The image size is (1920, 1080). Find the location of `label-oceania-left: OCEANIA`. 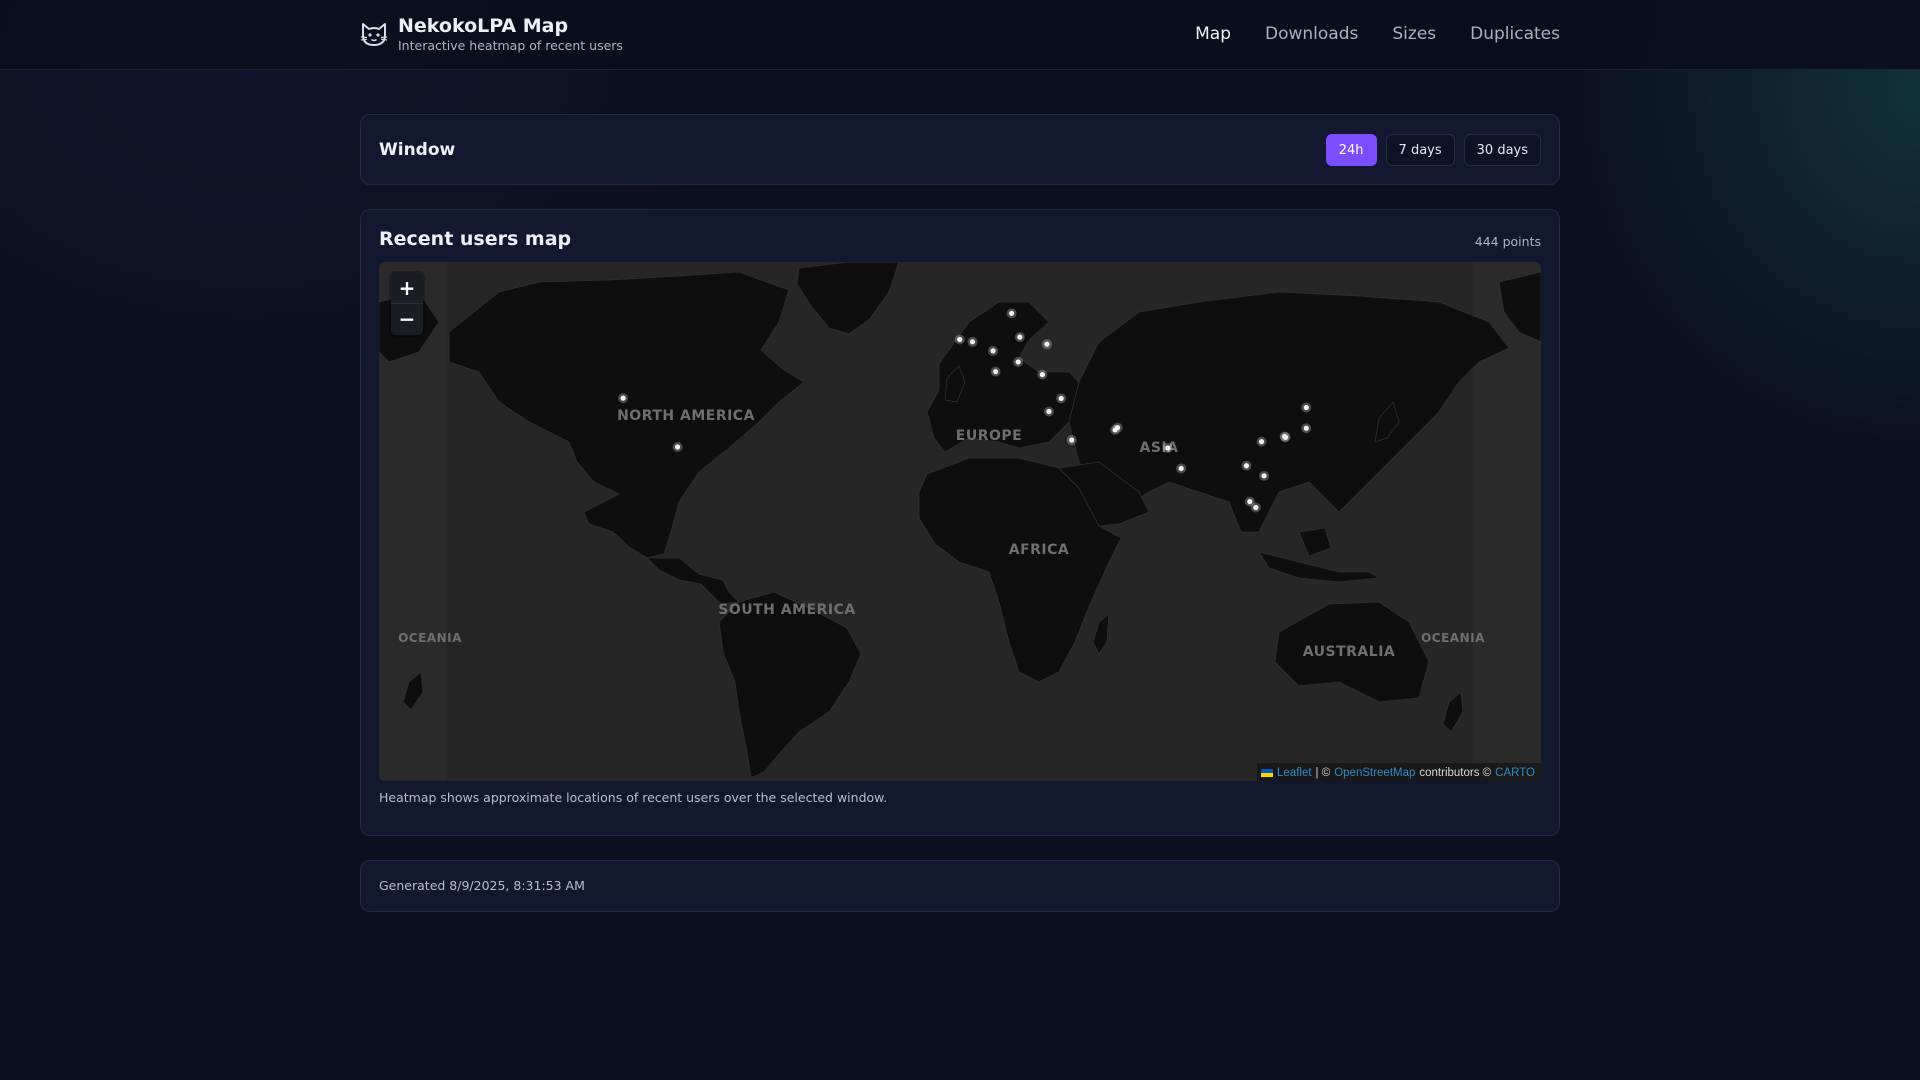

label-oceania-left: OCEANIA is located at coordinates (430, 638).